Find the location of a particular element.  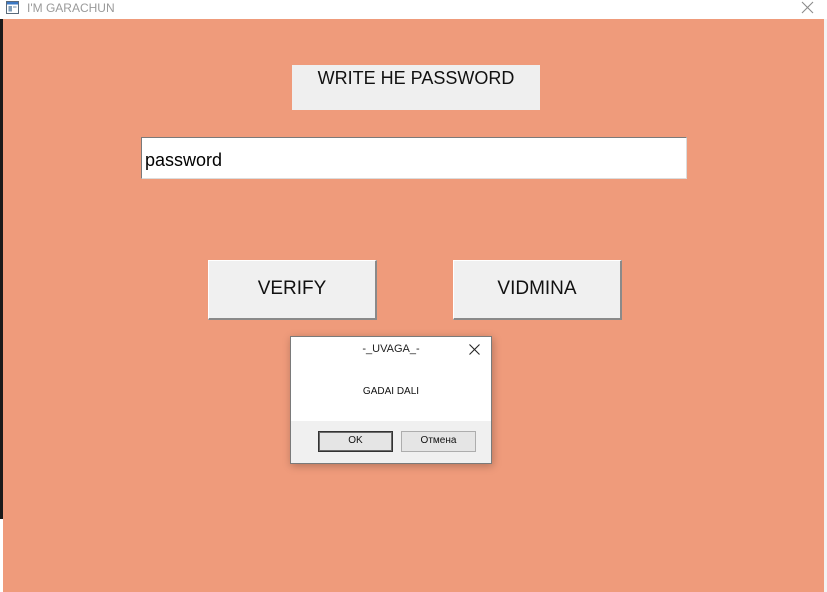

vidmina-button: VIDMINA is located at coordinates (537, 290).